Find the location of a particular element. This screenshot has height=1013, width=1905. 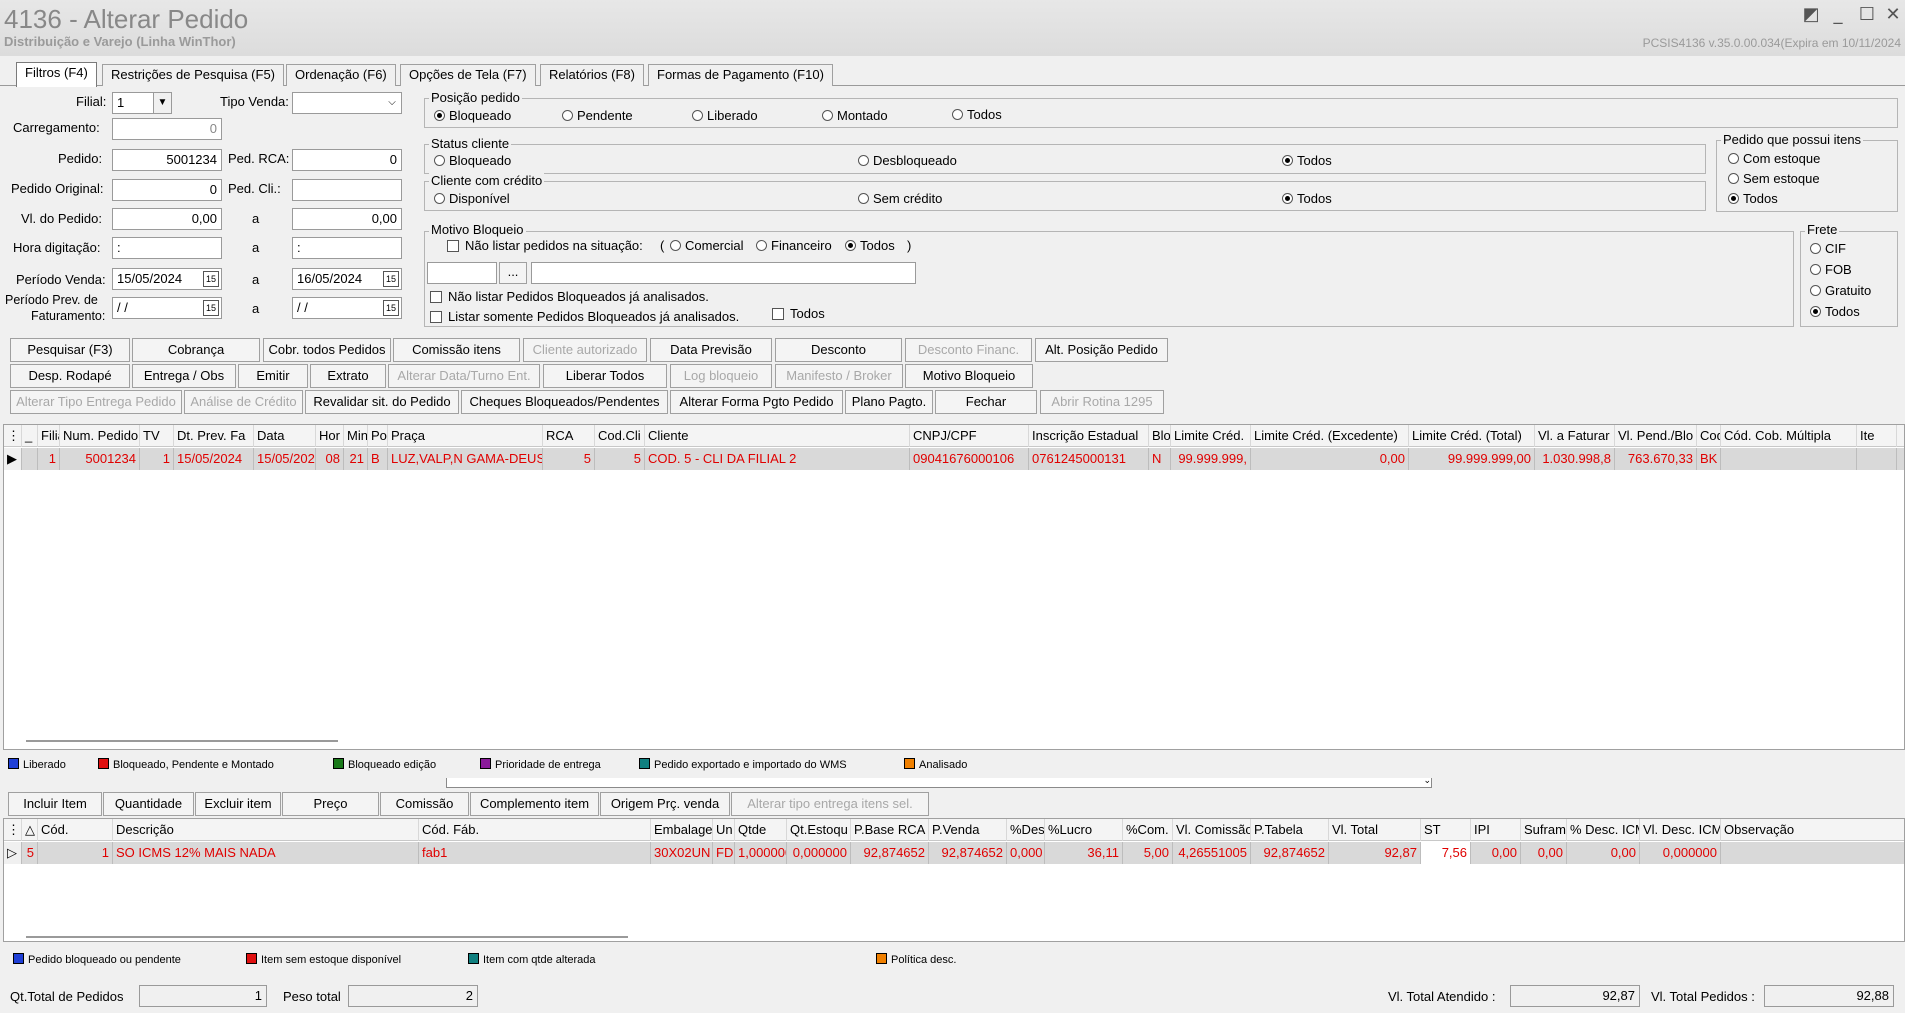

tab-ordenacao: Ordenação (F6) is located at coordinates (341, 75).